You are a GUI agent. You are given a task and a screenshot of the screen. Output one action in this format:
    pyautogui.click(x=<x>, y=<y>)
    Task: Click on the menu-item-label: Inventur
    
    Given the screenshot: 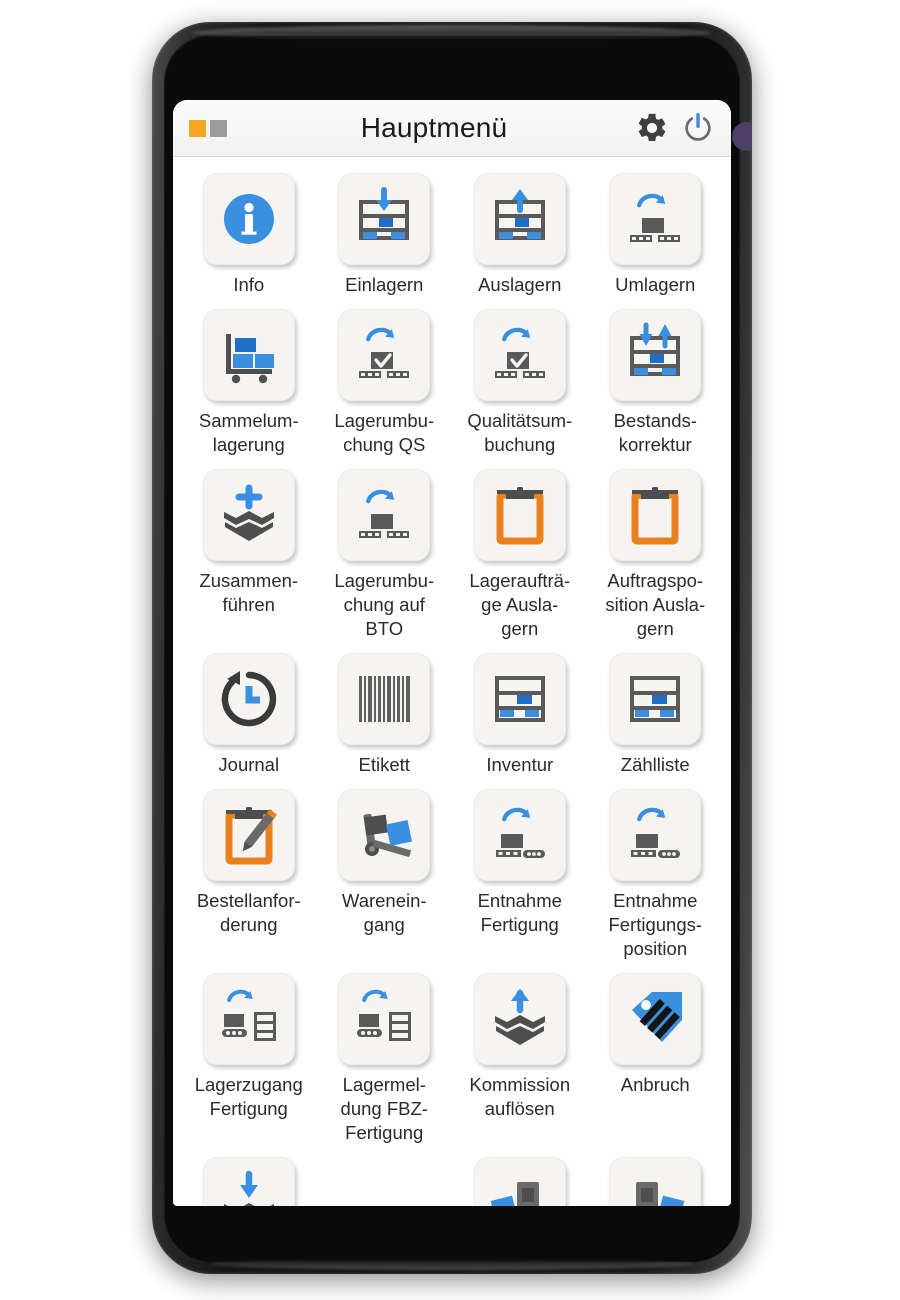 What is the action you would take?
    pyautogui.click(x=520, y=764)
    